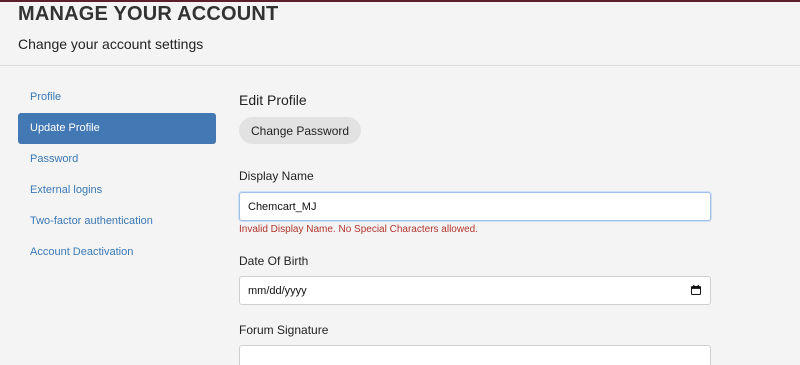  Describe the element at coordinates (274, 261) in the screenshot. I see `date-of-birth-label: Date Of Birth` at that location.